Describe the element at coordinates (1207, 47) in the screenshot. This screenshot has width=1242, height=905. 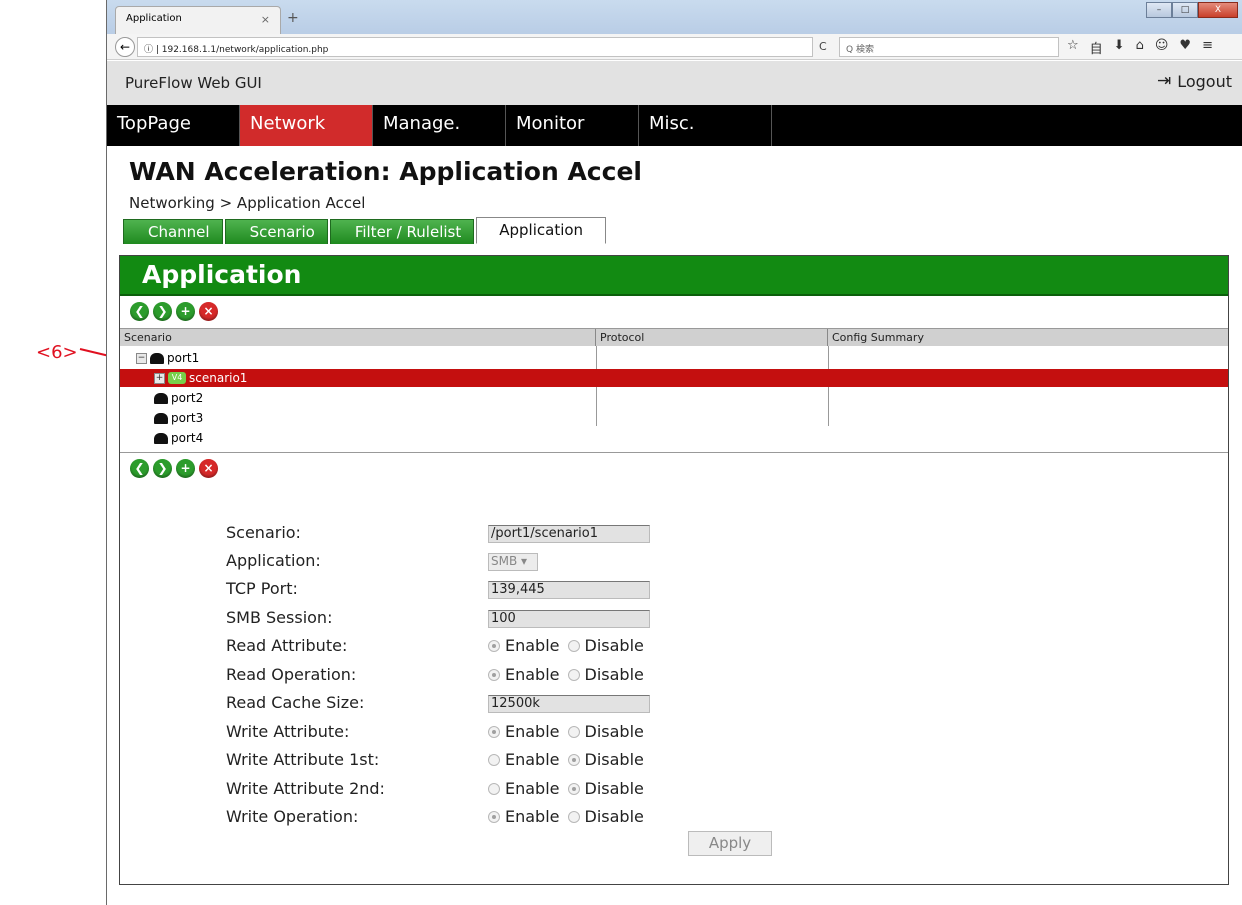
I see `menu-icon: ≡` at that location.